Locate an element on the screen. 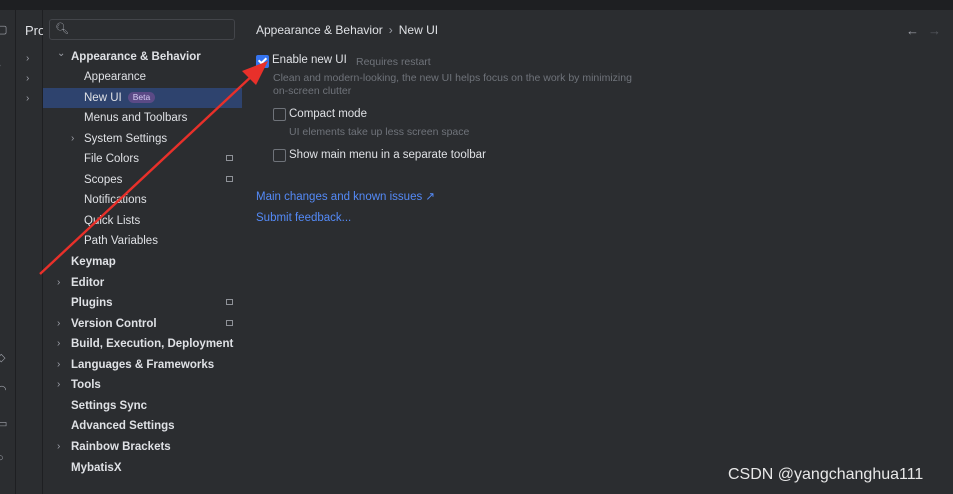  main-menu-toolbar-checkbox is located at coordinates (279, 155).